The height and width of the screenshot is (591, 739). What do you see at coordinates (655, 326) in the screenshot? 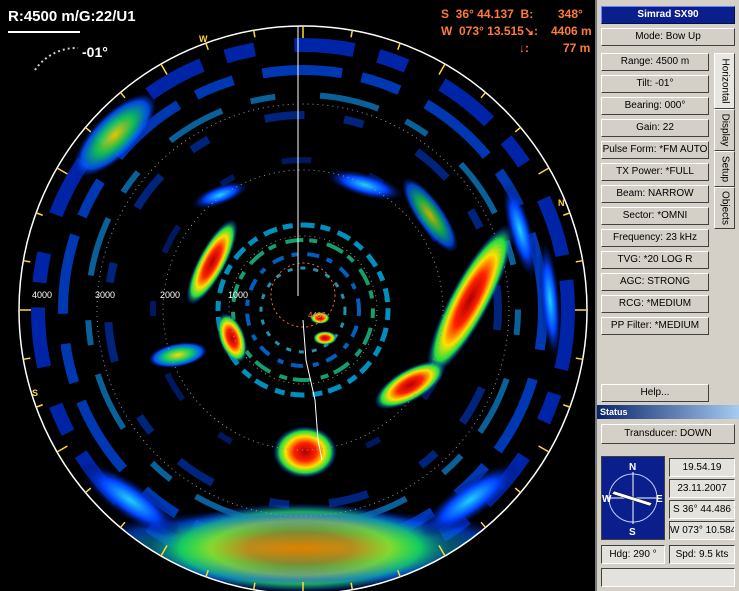
I see `pp-filter-button: PP Filter: *MEDIUM` at bounding box center [655, 326].